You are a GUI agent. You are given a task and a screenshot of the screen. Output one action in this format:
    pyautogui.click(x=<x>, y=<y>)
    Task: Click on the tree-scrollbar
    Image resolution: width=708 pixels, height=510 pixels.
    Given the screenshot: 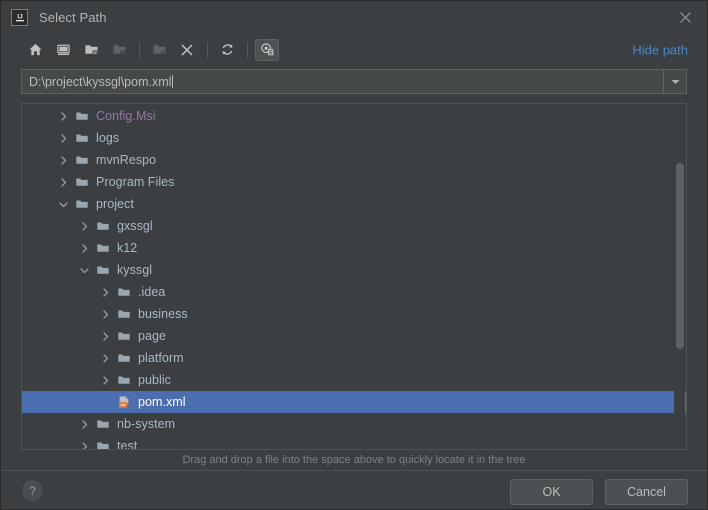 What is the action you would take?
    pyautogui.click(x=679, y=276)
    